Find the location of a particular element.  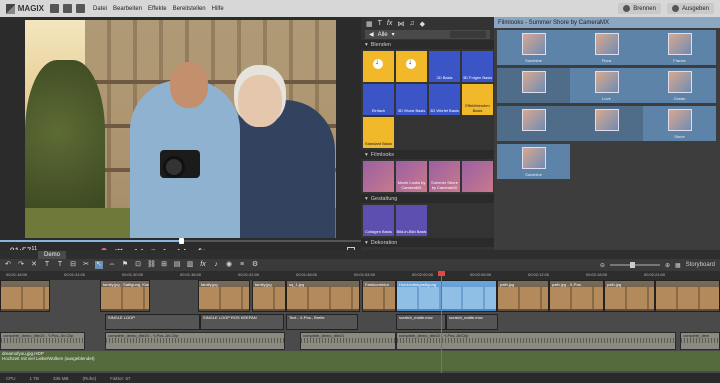

tag-icon: ◆ is located at coordinates (422, 24).